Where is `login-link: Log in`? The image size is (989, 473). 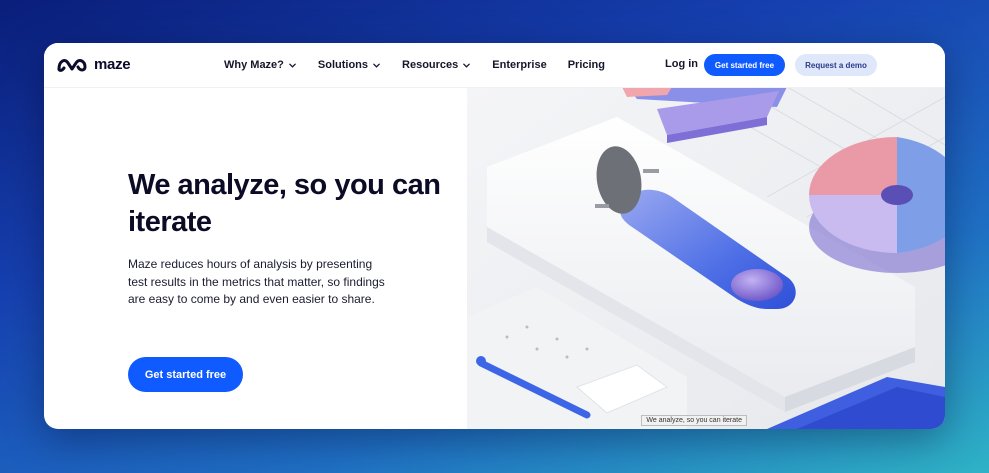
login-link: Log in is located at coordinates (681, 64).